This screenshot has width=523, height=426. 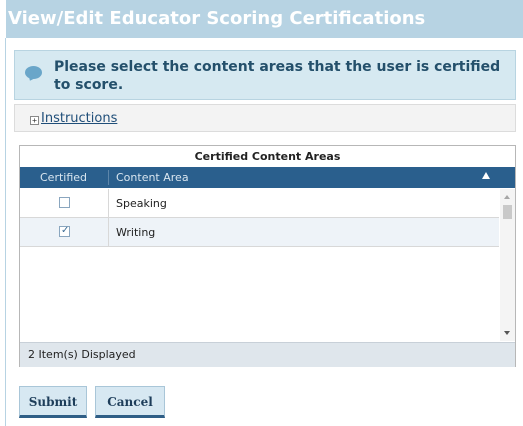 What do you see at coordinates (507, 265) in the screenshot?
I see `vertical-scrollbar` at bounding box center [507, 265].